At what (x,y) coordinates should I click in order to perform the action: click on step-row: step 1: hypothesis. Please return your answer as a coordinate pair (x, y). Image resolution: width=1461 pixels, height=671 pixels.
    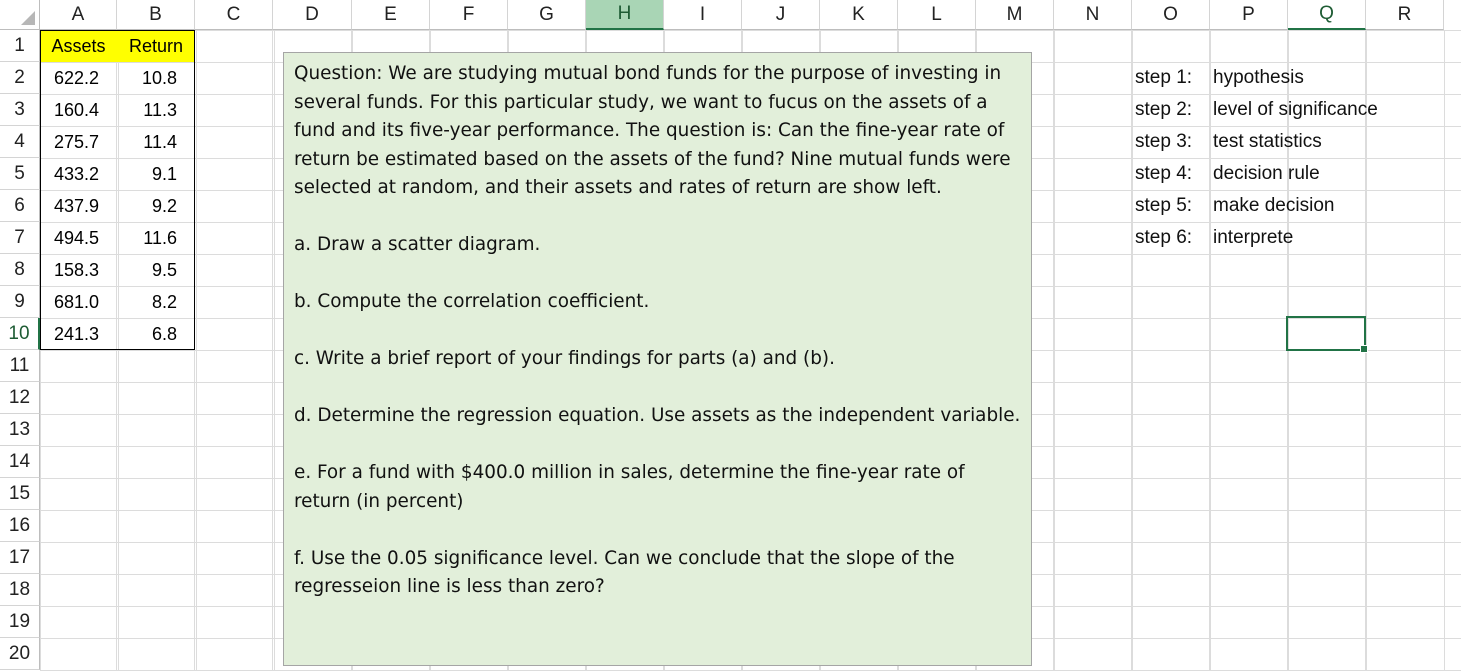
    Looking at the image, I should click on (1256, 78).